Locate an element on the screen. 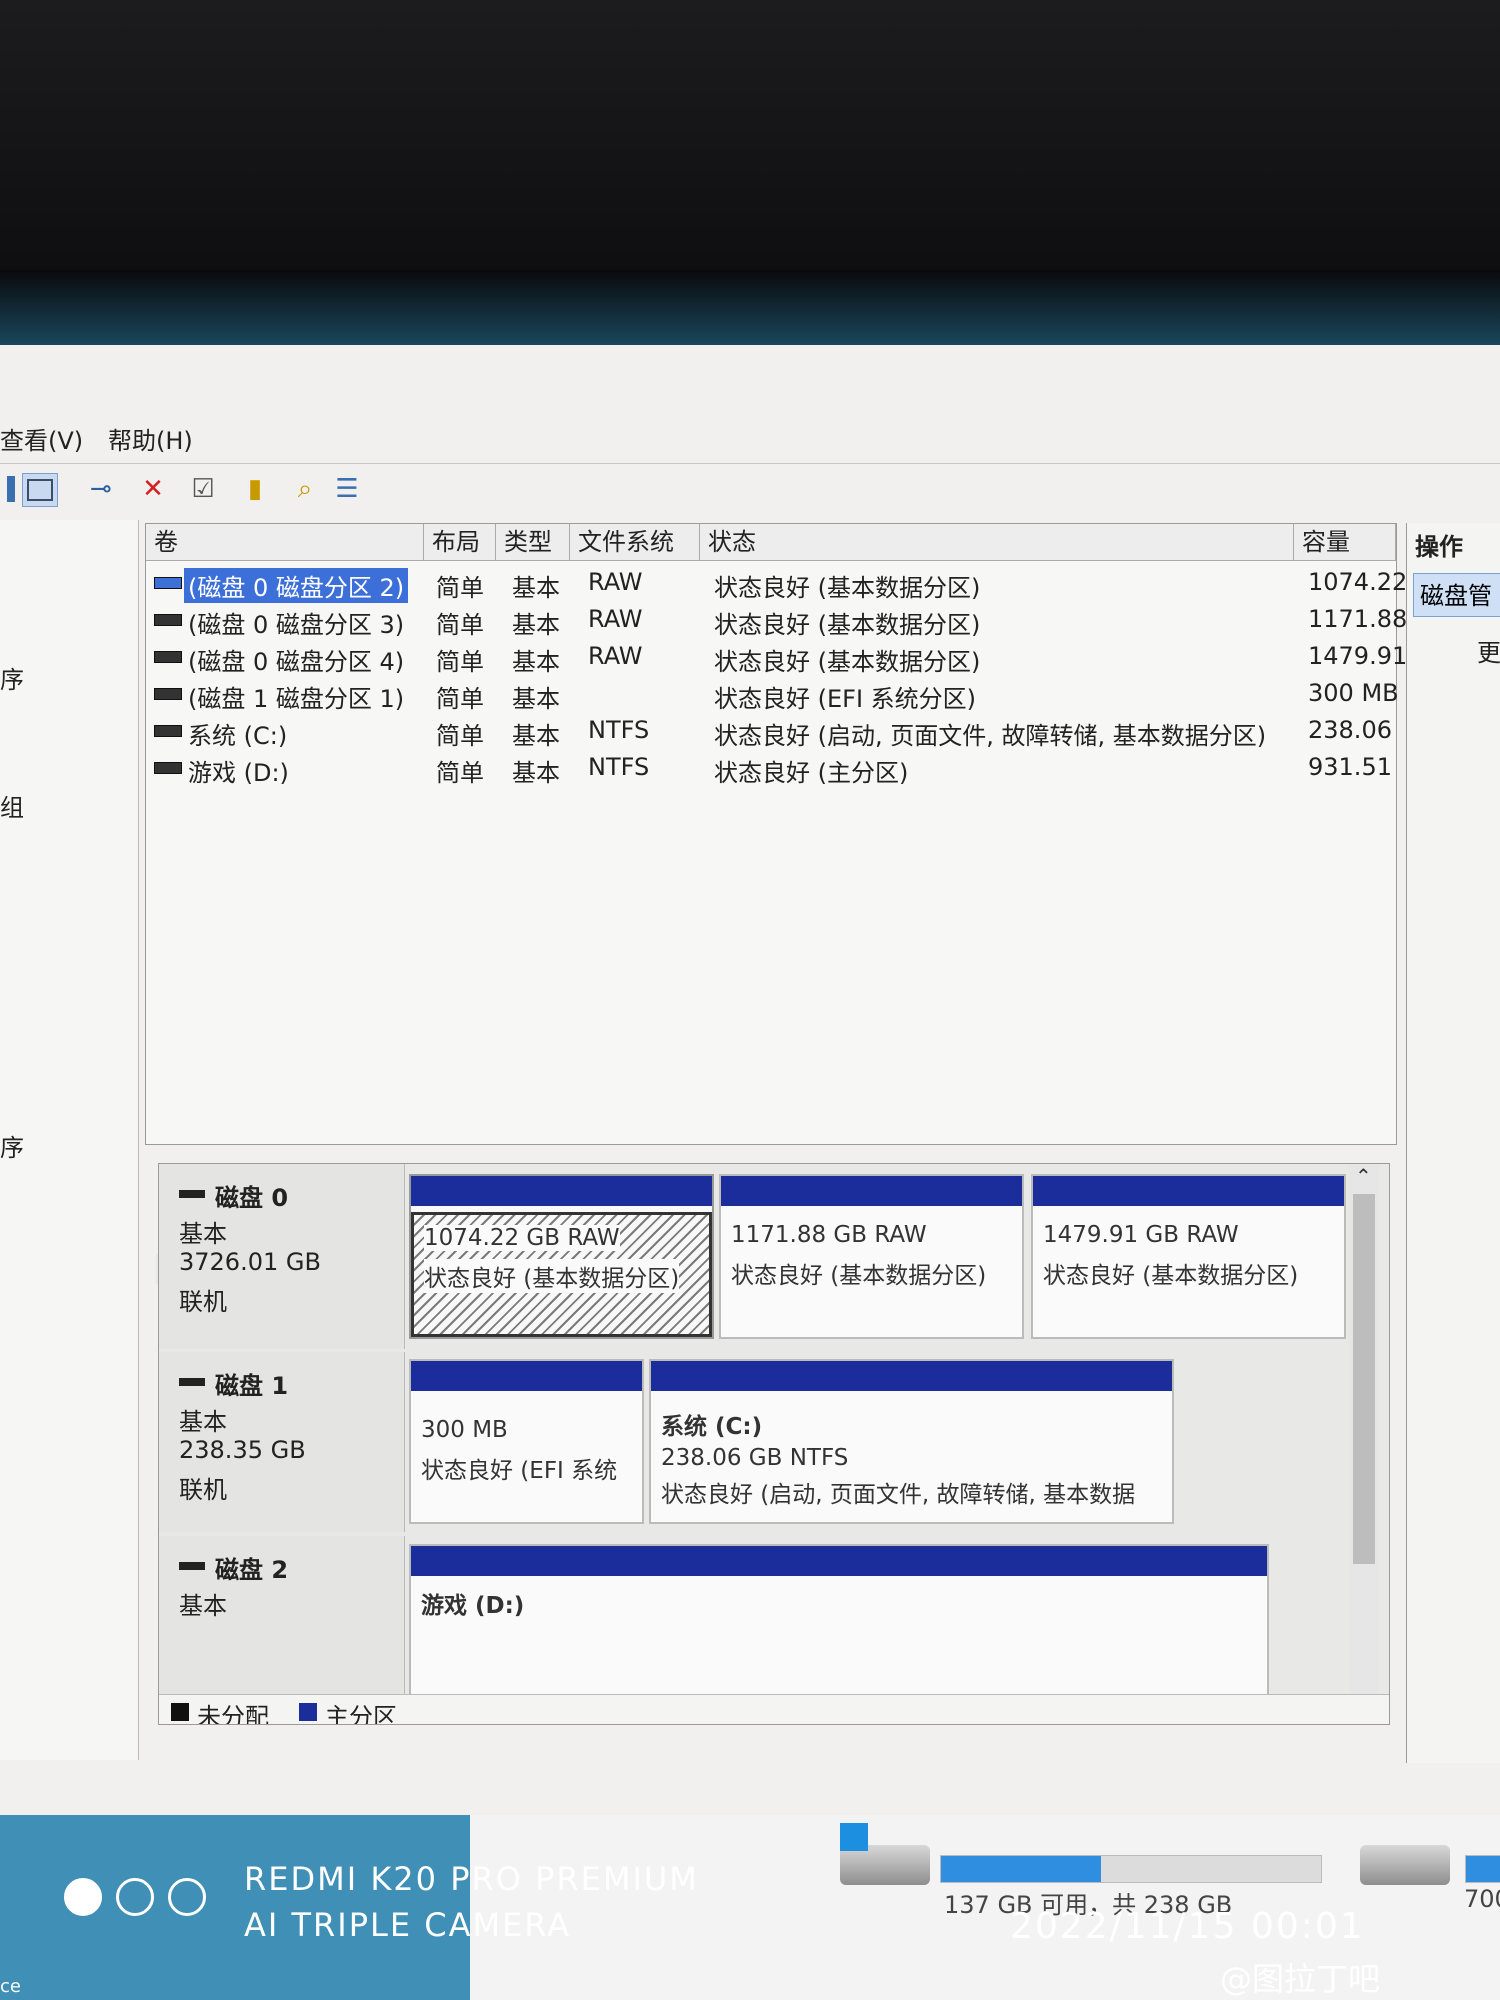 The height and width of the screenshot is (2000, 1500). partition: 300 MB 状态良好 (EFI 系统 is located at coordinates (526, 1441).